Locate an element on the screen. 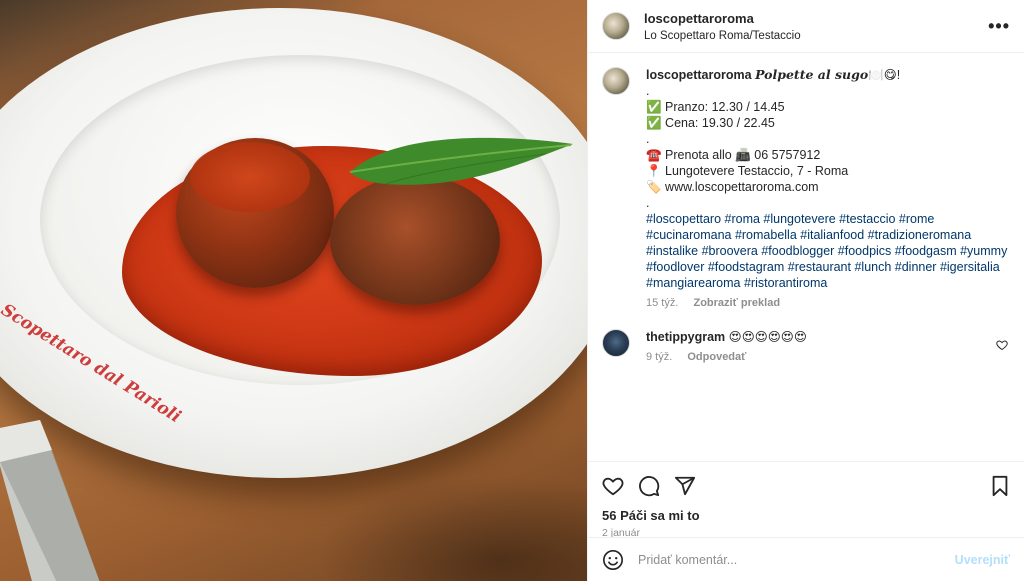  translate-button: Zobraziť preklad is located at coordinates (736, 303).